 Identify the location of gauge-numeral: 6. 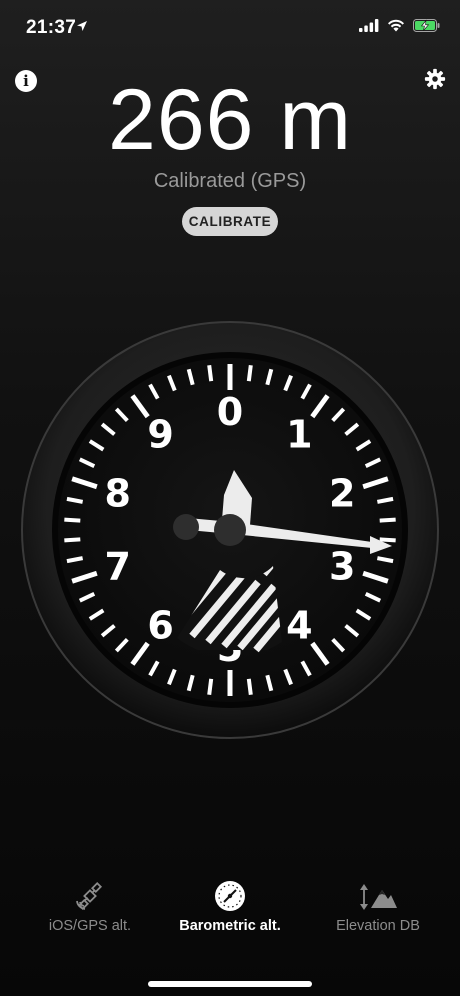
(160, 625).